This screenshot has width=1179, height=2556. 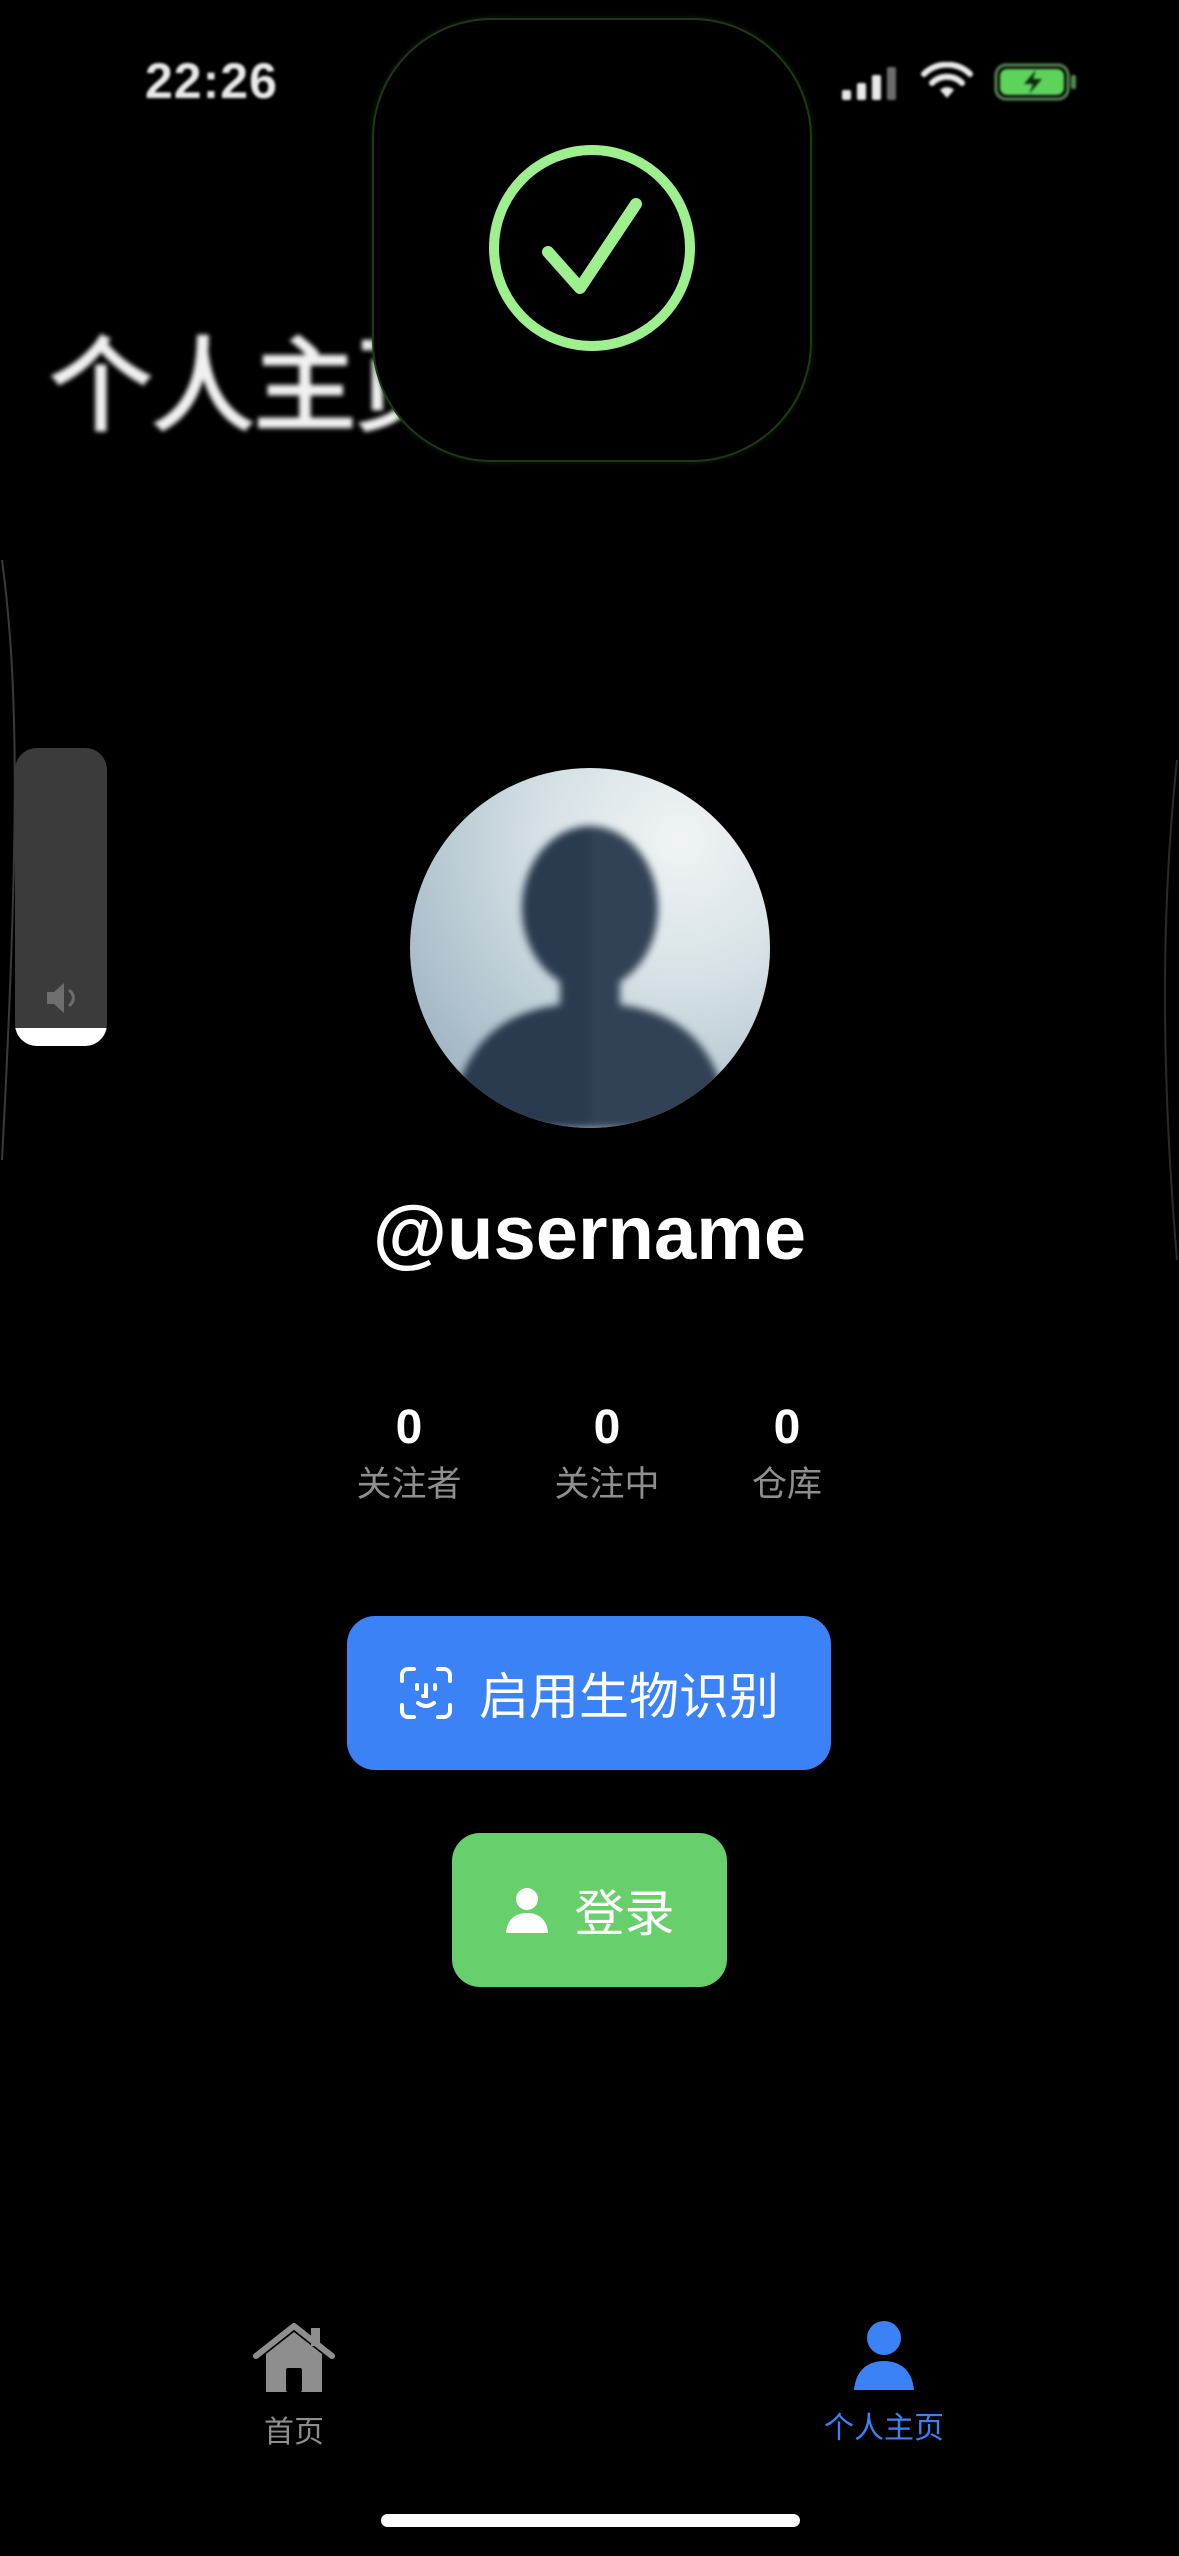 What do you see at coordinates (61, 1037) in the screenshot?
I see `volume-level-fill` at bounding box center [61, 1037].